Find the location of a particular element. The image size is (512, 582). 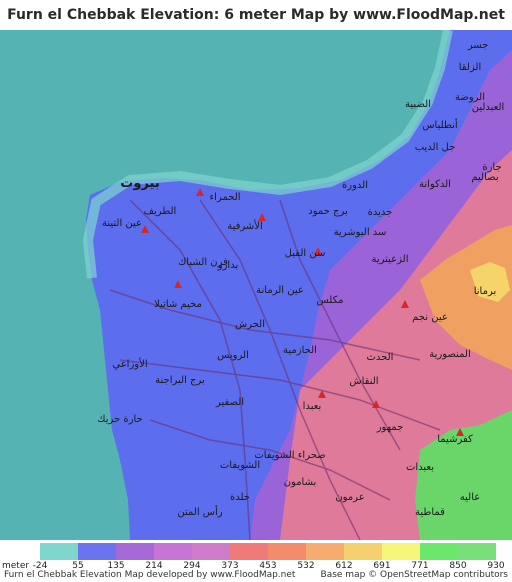

place-label-ain-tineh: عين التينة is located at coordinates (122, 223).